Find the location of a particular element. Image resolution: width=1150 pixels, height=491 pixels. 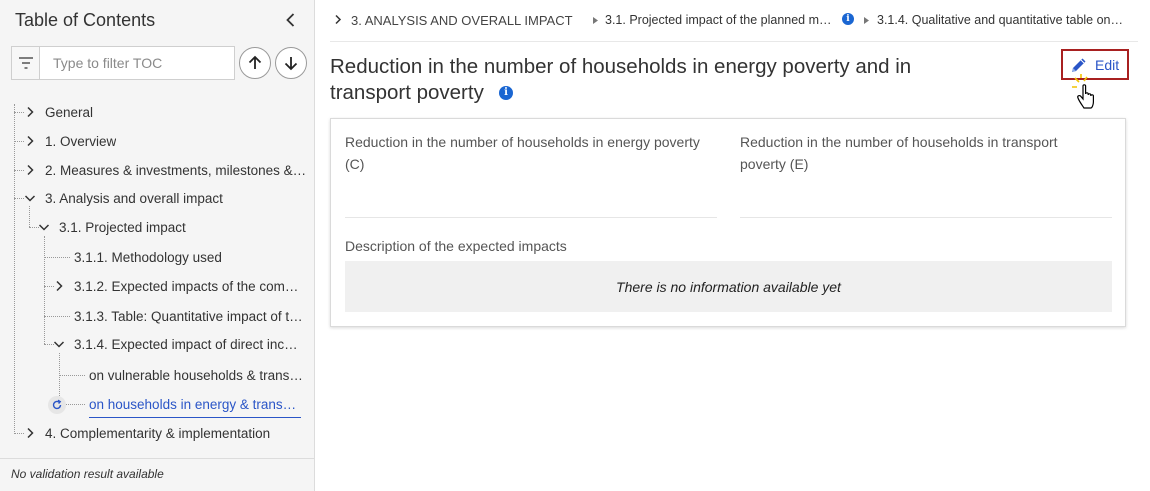

filter-icon is located at coordinates (26, 63).